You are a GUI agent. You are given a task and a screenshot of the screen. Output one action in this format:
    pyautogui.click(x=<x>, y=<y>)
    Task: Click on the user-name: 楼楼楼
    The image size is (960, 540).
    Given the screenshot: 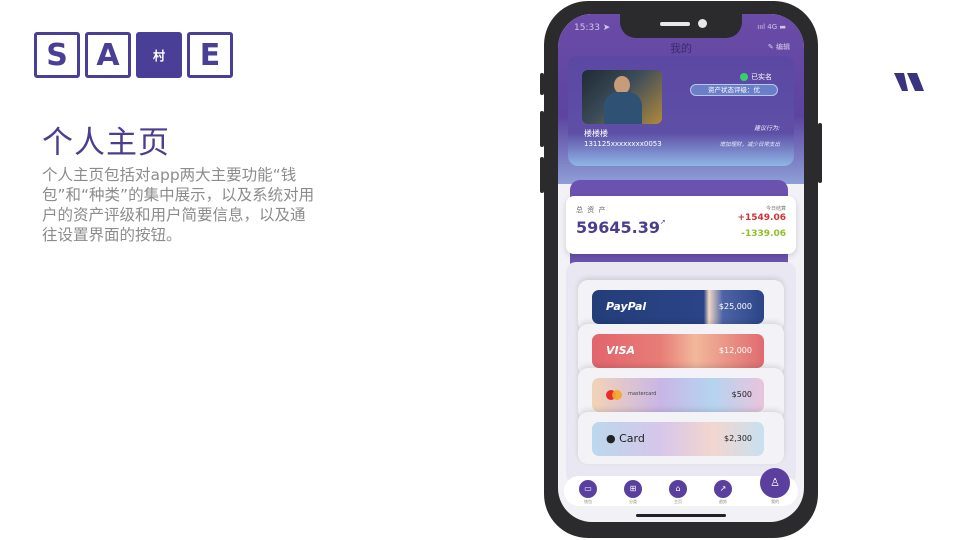 What is the action you would take?
    pyautogui.click(x=596, y=133)
    